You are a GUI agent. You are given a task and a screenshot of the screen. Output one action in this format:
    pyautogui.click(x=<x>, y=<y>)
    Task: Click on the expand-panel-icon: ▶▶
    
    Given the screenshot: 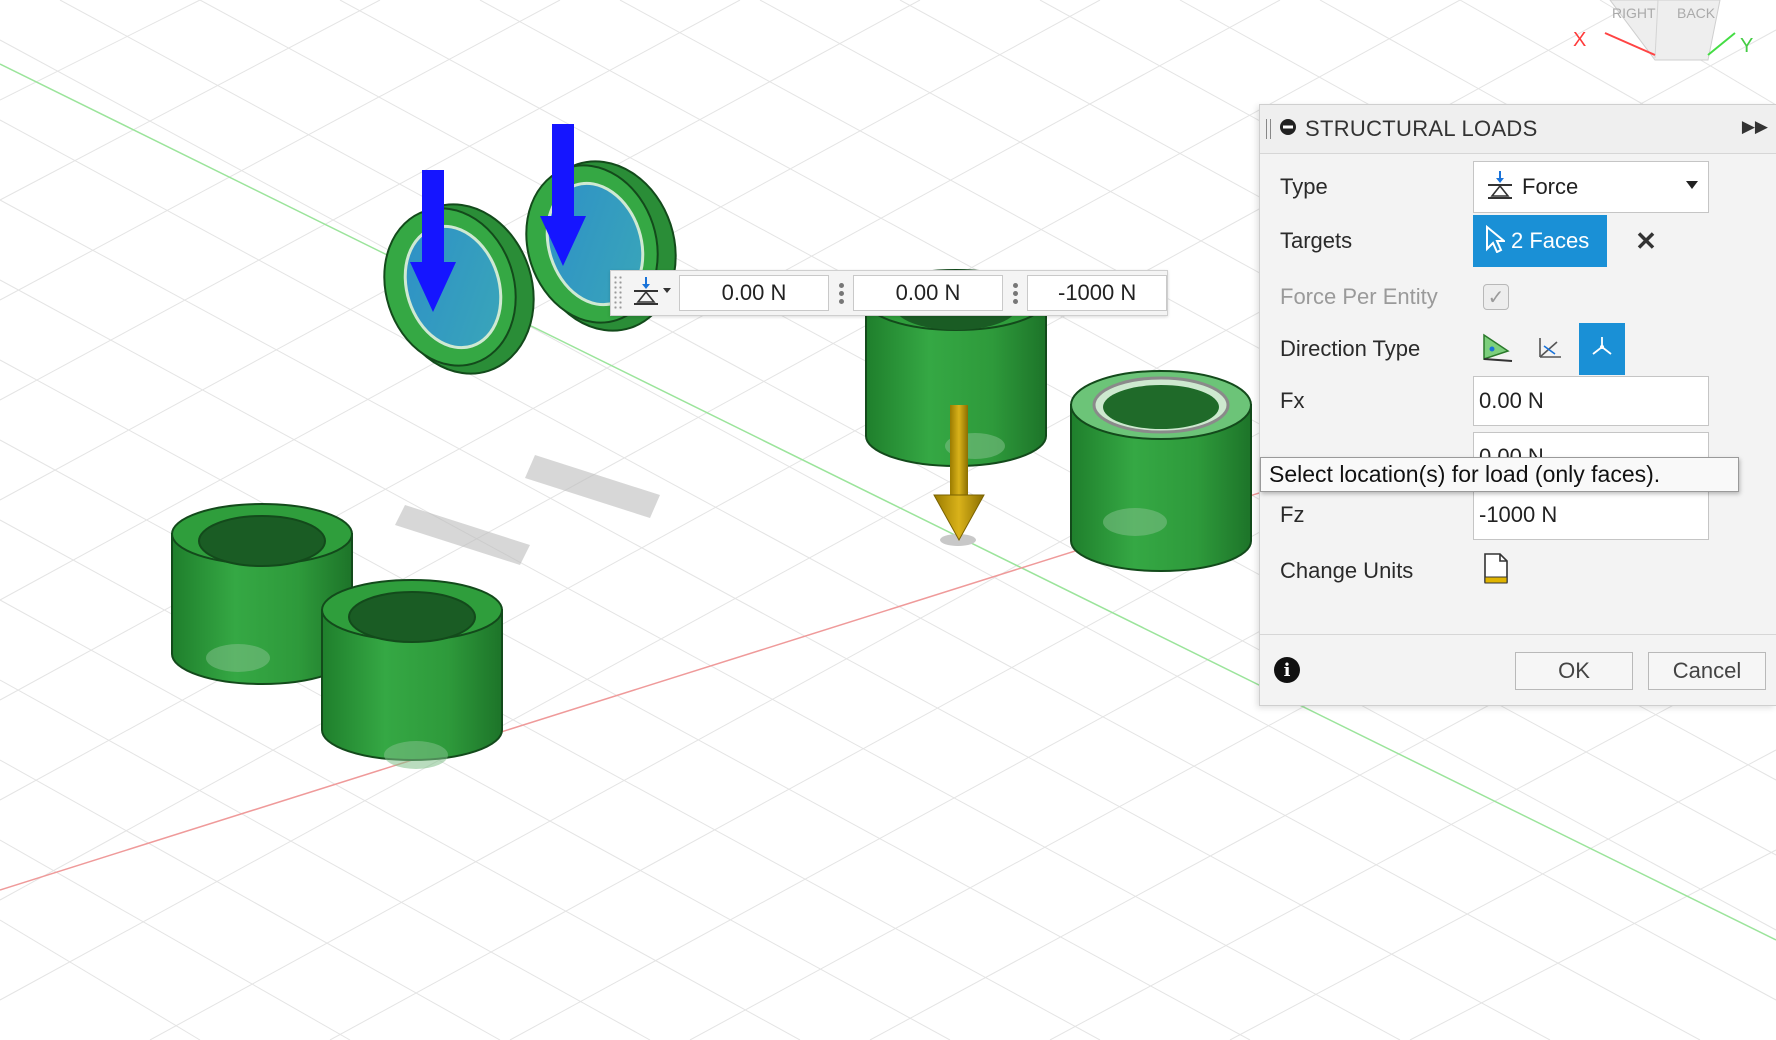 What is the action you would take?
    pyautogui.click(x=1755, y=127)
    